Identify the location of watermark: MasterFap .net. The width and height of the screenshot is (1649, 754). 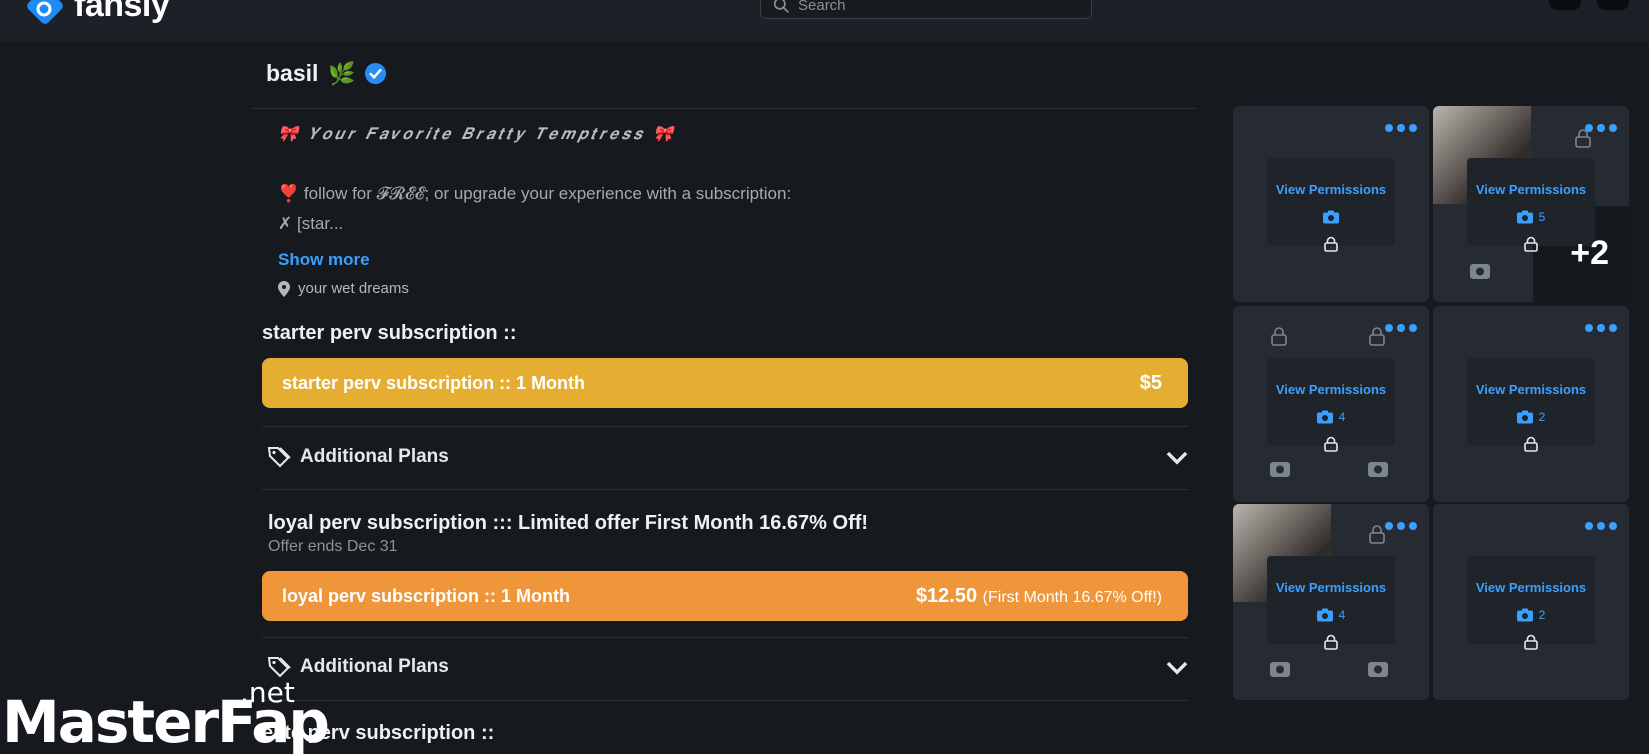
(166, 715).